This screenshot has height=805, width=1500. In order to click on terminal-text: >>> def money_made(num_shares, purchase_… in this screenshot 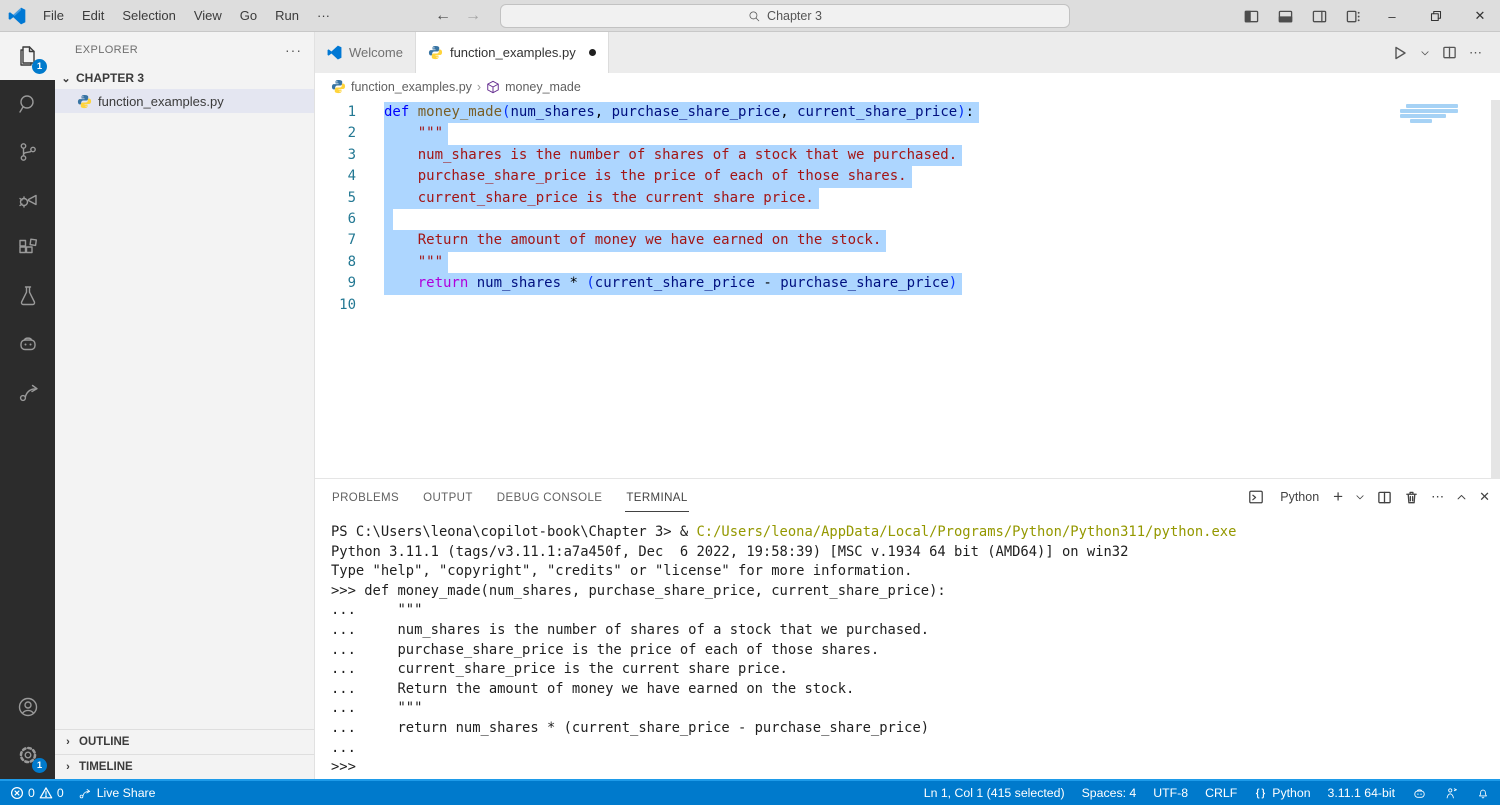, I will do `click(638, 590)`.